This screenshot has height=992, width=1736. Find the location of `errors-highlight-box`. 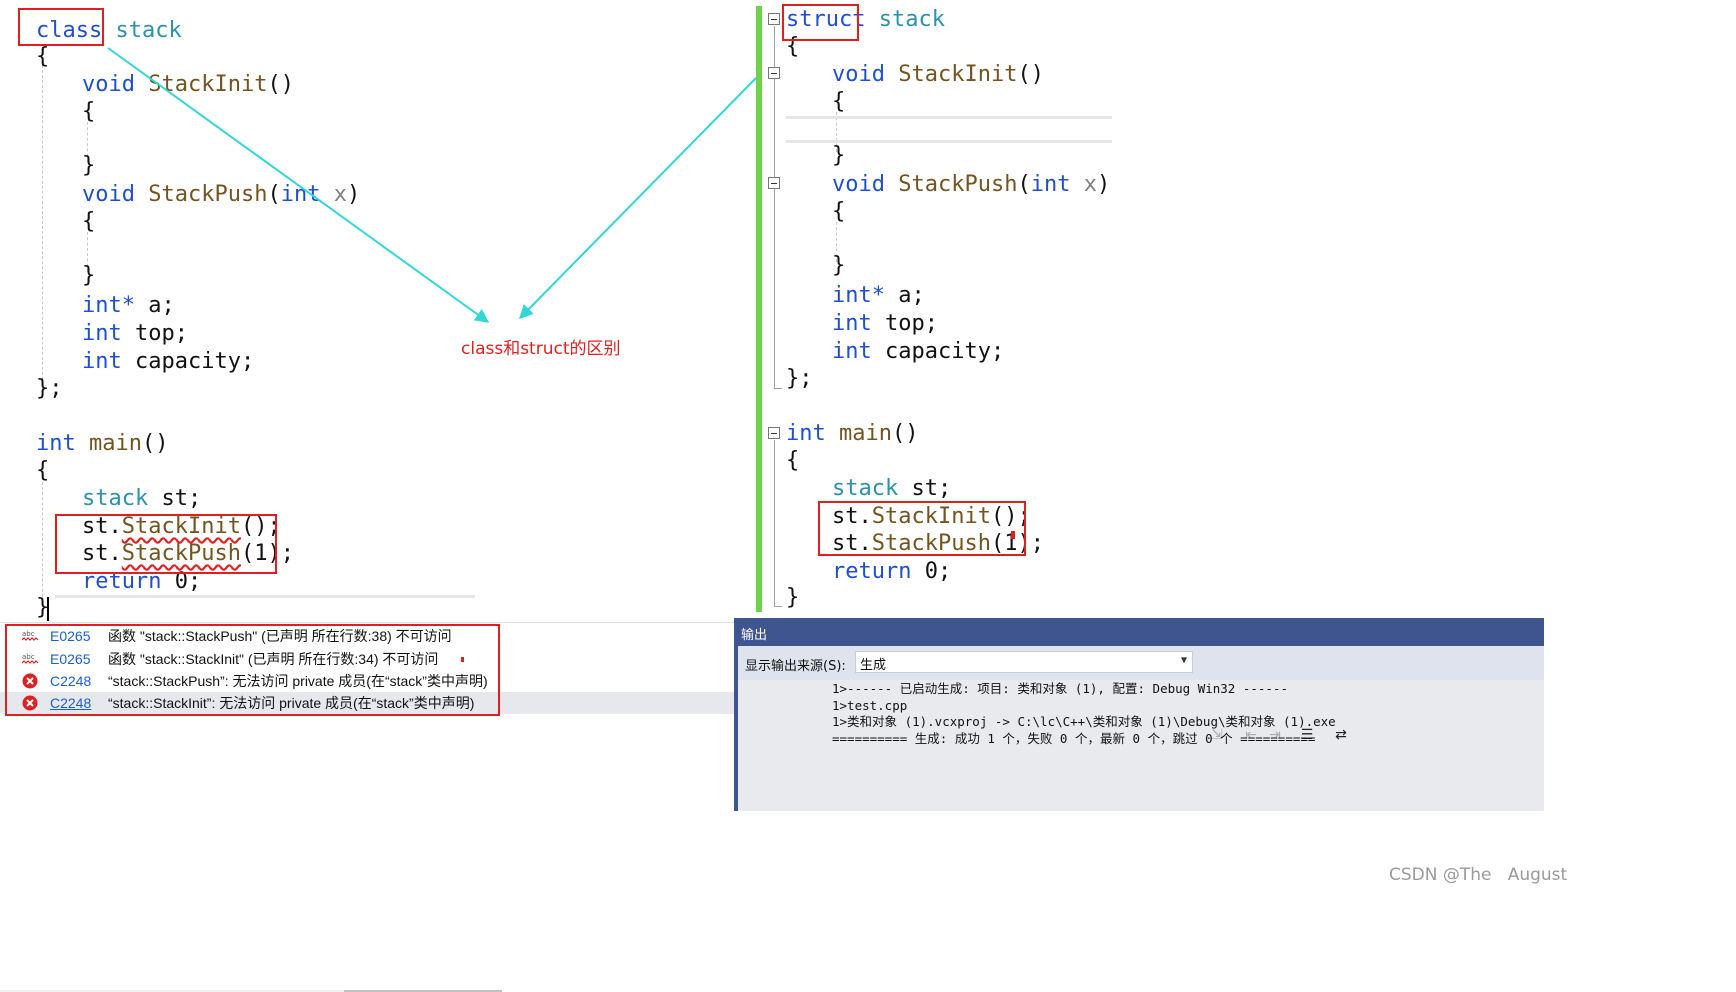

errors-highlight-box is located at coordinates (252, 670).